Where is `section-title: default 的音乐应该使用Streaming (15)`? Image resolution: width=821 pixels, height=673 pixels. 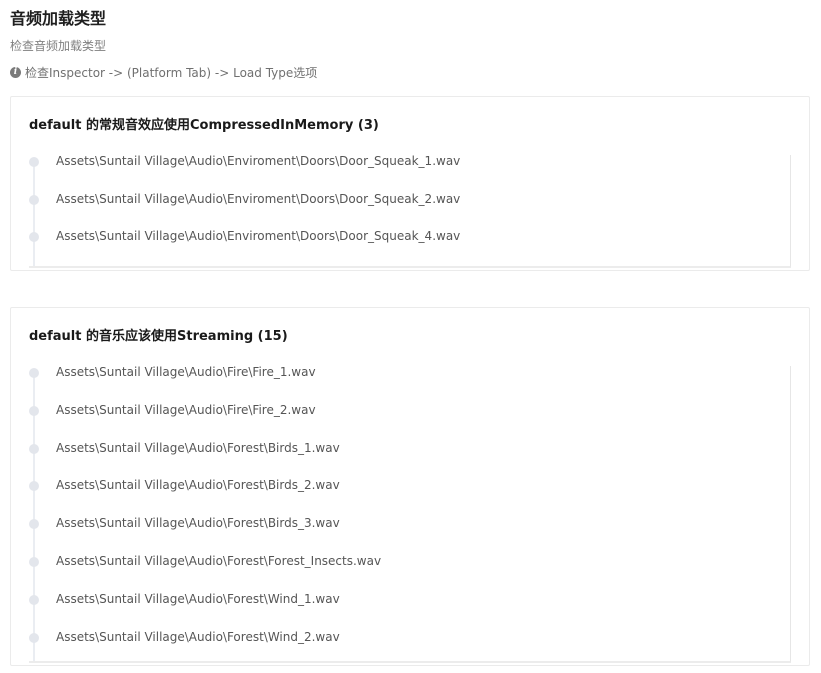
section-title: default 的音乐应该使用Streaming (15) is located at coordinates (158, 336).